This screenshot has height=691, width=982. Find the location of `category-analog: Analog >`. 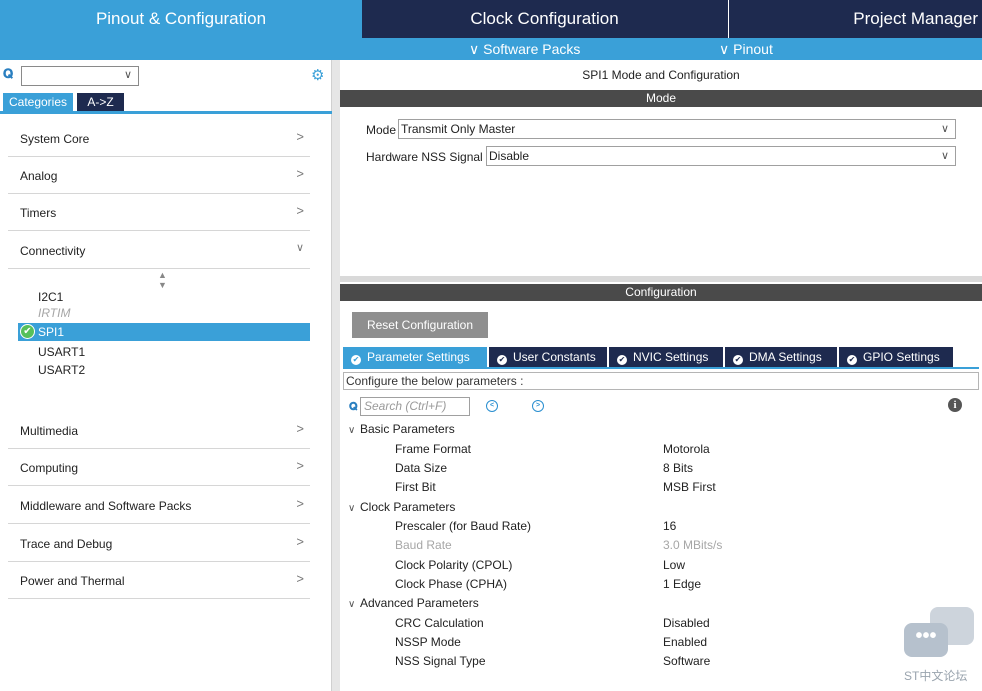

category-analog: Analog > is located at coordinates (159, 175).